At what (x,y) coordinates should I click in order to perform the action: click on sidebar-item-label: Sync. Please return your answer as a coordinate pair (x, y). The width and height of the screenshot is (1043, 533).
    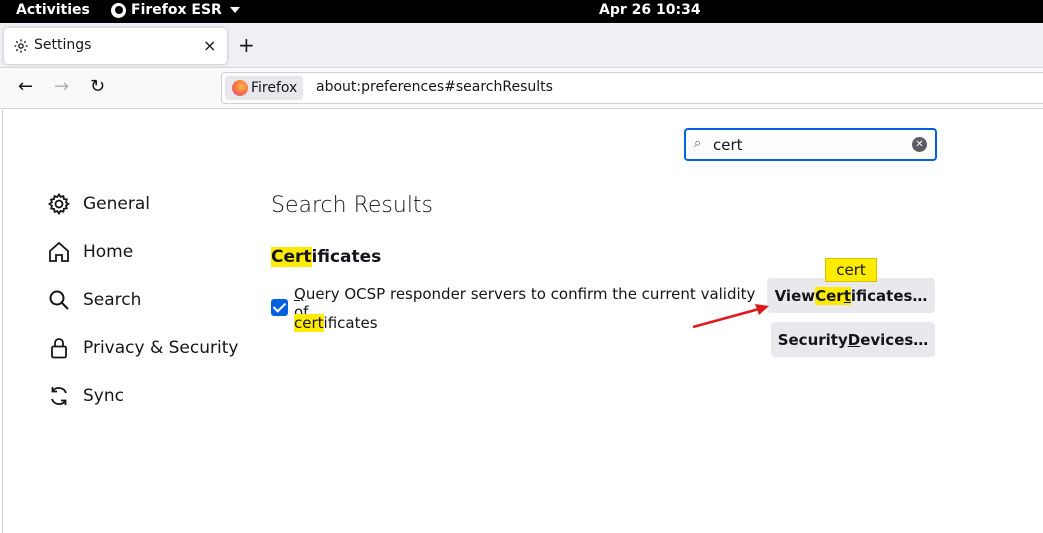
    Looking at the image, I should click on (103, 396).